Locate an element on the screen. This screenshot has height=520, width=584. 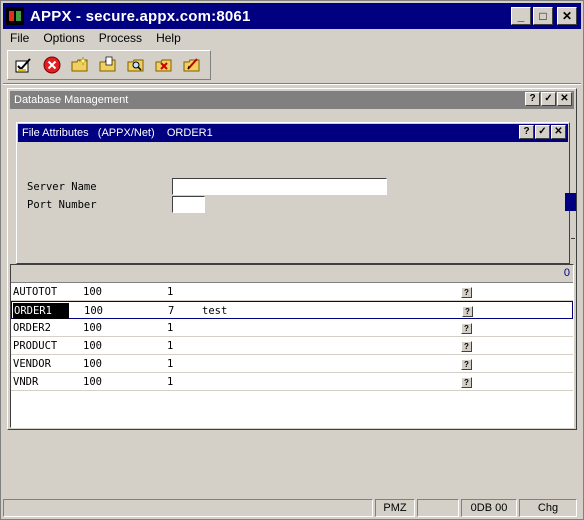
folder-search-icon is located at coordinates (136, 65).